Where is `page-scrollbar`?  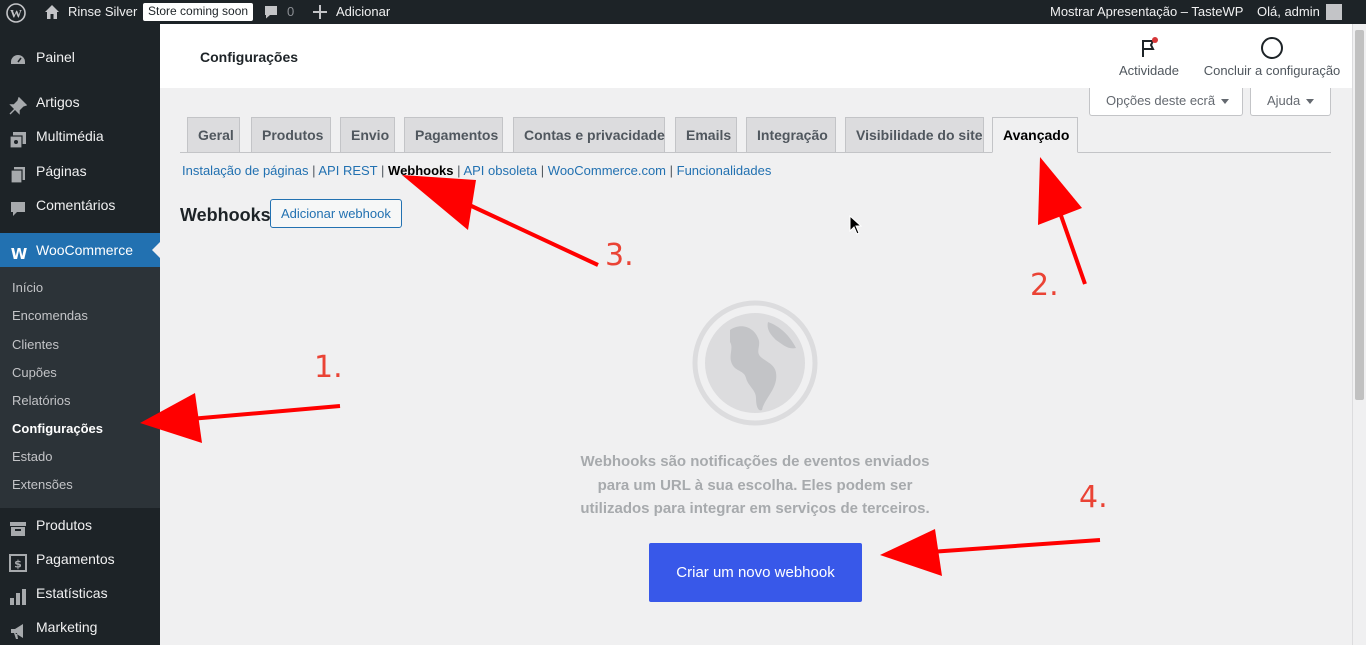 page-scrollbar is located at coordinates (1359, 334).